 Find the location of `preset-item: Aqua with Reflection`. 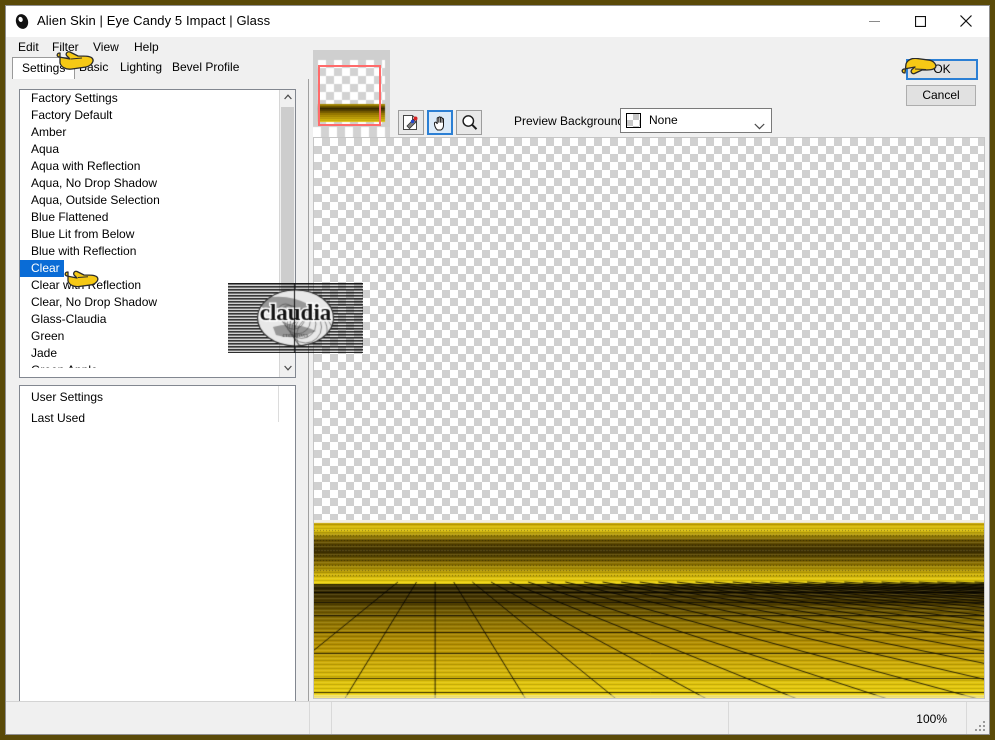

preset-item: Aqua with Reflection is located at coordinates (149, 166).